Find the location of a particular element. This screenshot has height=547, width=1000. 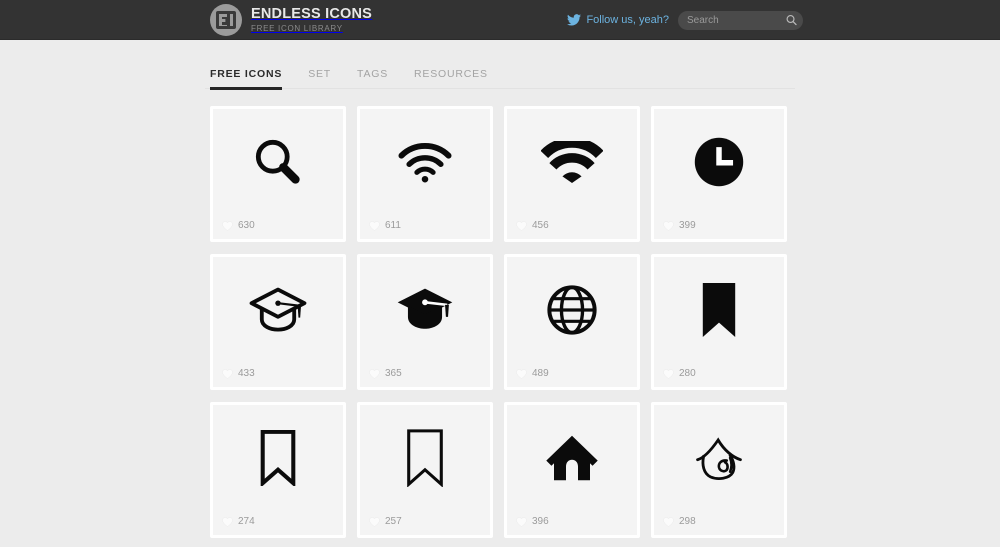

icon-card: 611 is located at coordinates (425, 174).